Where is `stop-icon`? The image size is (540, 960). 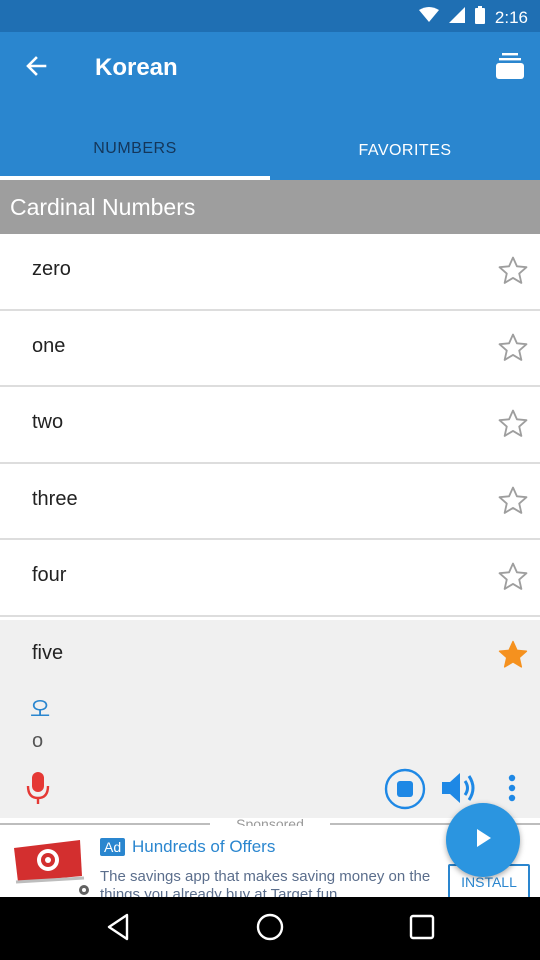 stop-icon is located at coordinates (405, 789).